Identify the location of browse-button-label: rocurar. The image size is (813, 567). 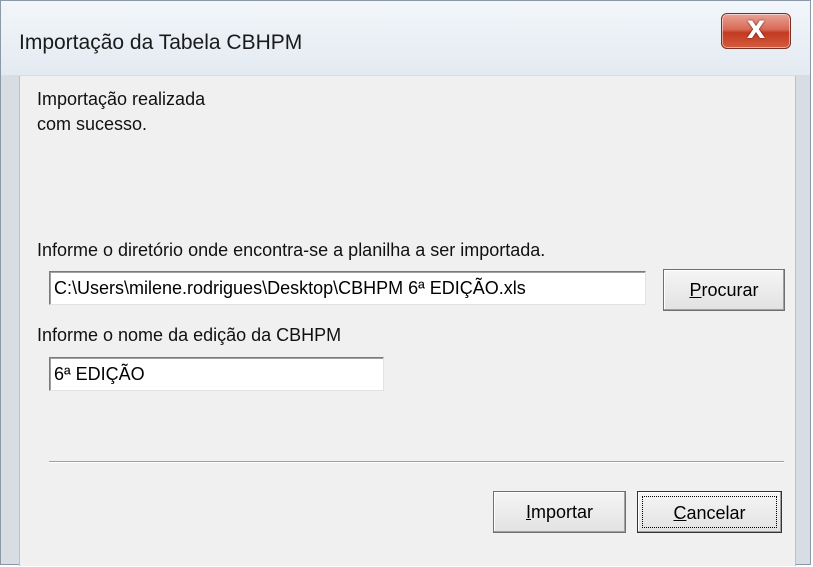
(730, 290).